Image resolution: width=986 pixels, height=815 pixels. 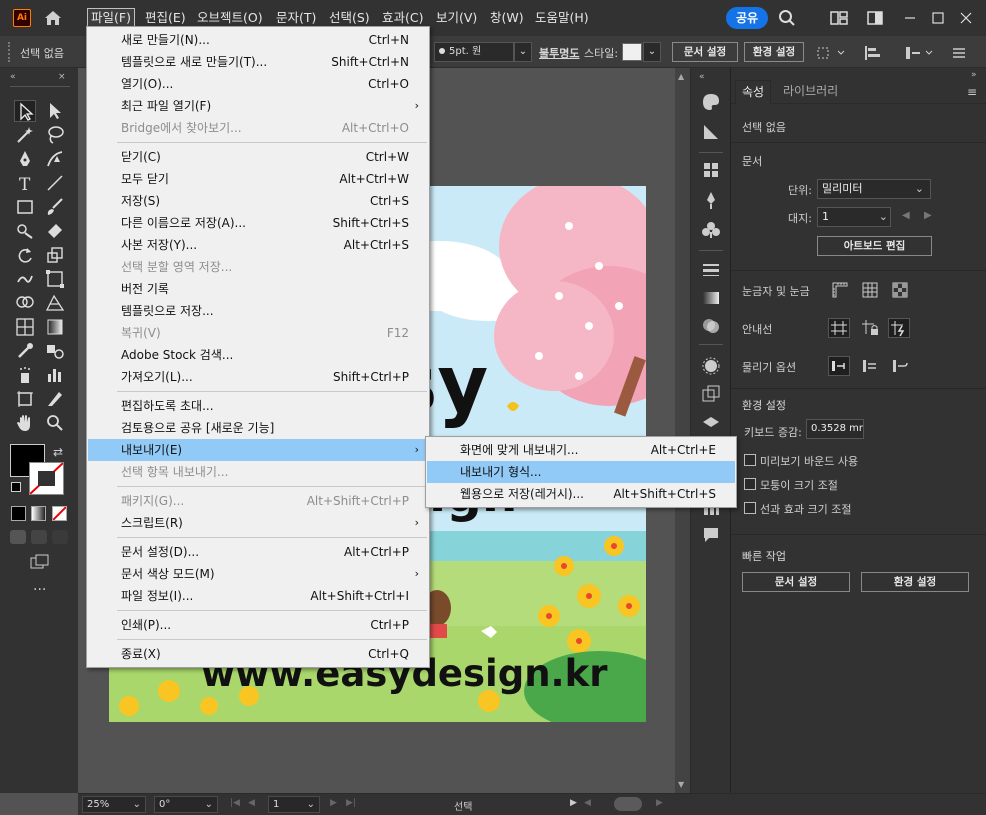 What do you see at coordinates (18, 513) in the screenshot?
I see `color-mode-icon` at bounding box center [18, 513].